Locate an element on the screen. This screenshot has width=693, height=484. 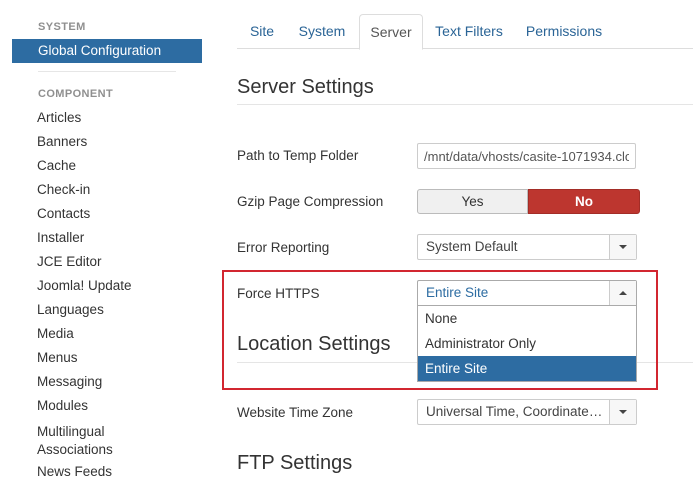
sidebar-heading-system: SYSTEM is located at coordinates (62, 27).